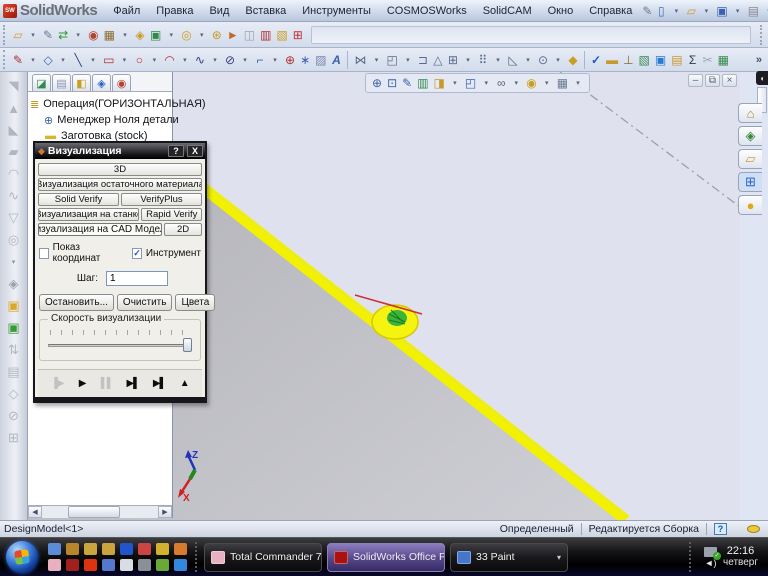 This screenshot has width=768, height=576. Describe the element at coordinates (559, 557) in the screenshot. I see `task-dropdown-arrow: ▾` at that location.